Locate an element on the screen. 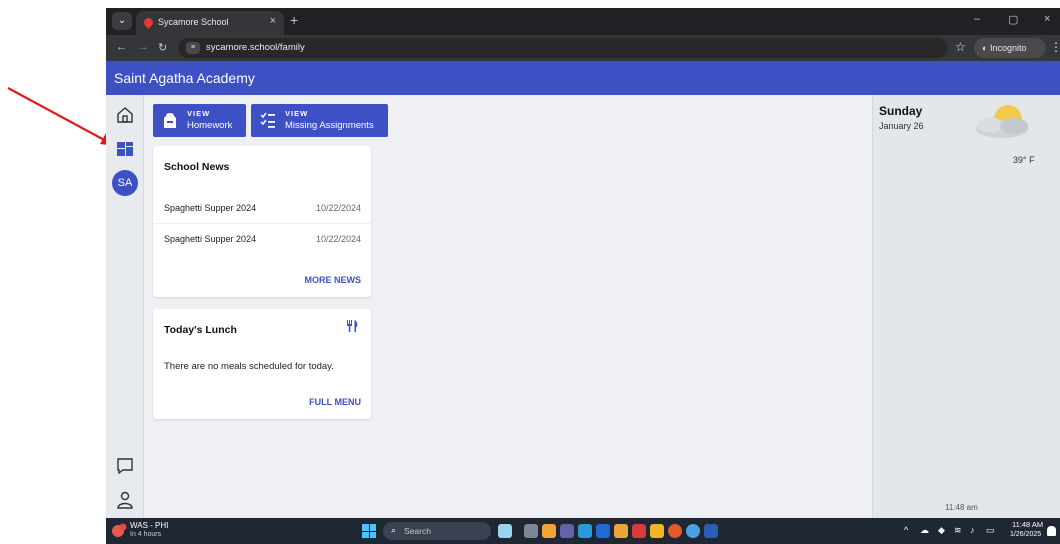  more-news-link: MORE NEWS is located at coordinates (332, 280).